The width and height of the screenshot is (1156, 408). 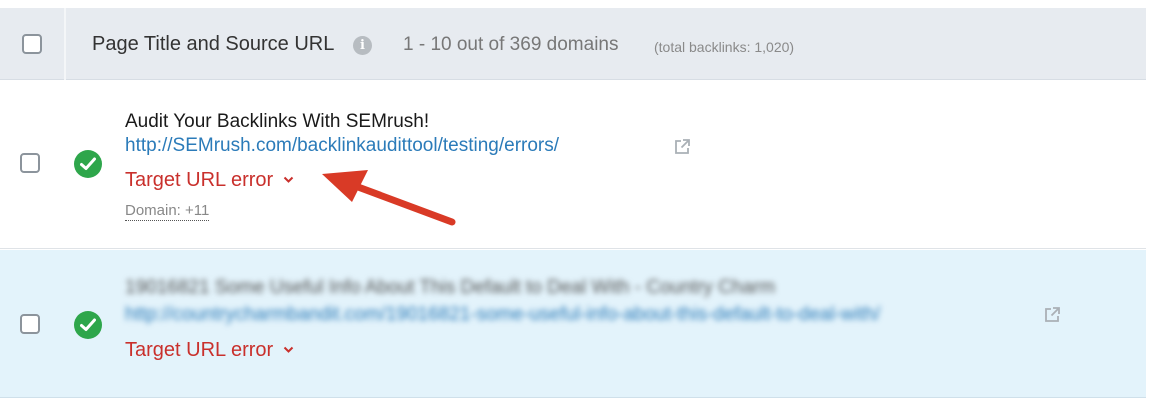 What do you see at coordinates (167, 211) in the screenshot?
I see `domain-count-link: Domain: +11` at bounding box center [167, 211].